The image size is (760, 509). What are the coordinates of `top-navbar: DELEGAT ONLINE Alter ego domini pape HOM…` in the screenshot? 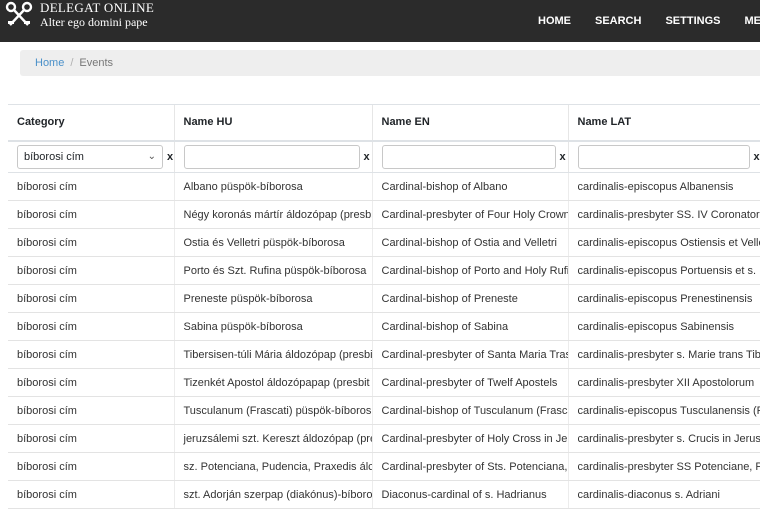 It's located at (380, 21).